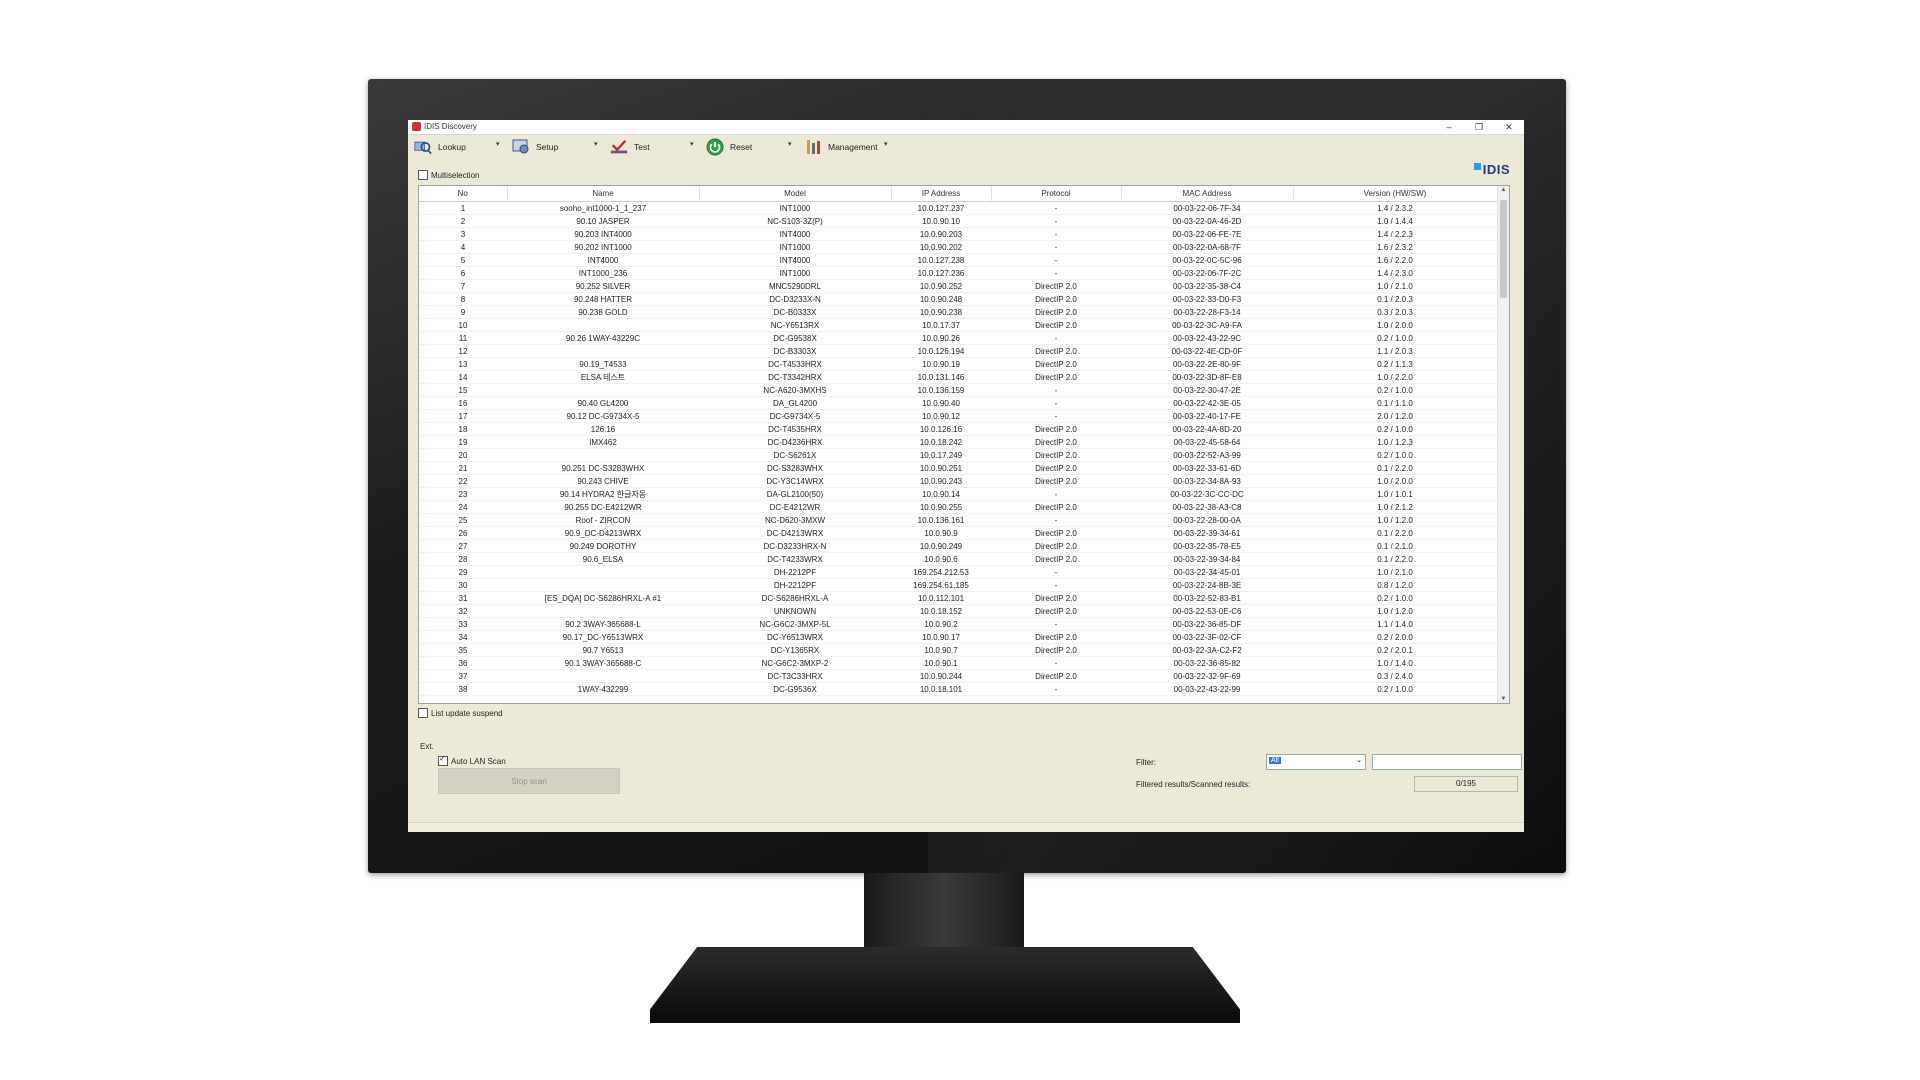  What do you see at coordinates (1316, 762) in the screenshot?
I see `filter-select: All ⌄` at bounding box center [1316, 762].